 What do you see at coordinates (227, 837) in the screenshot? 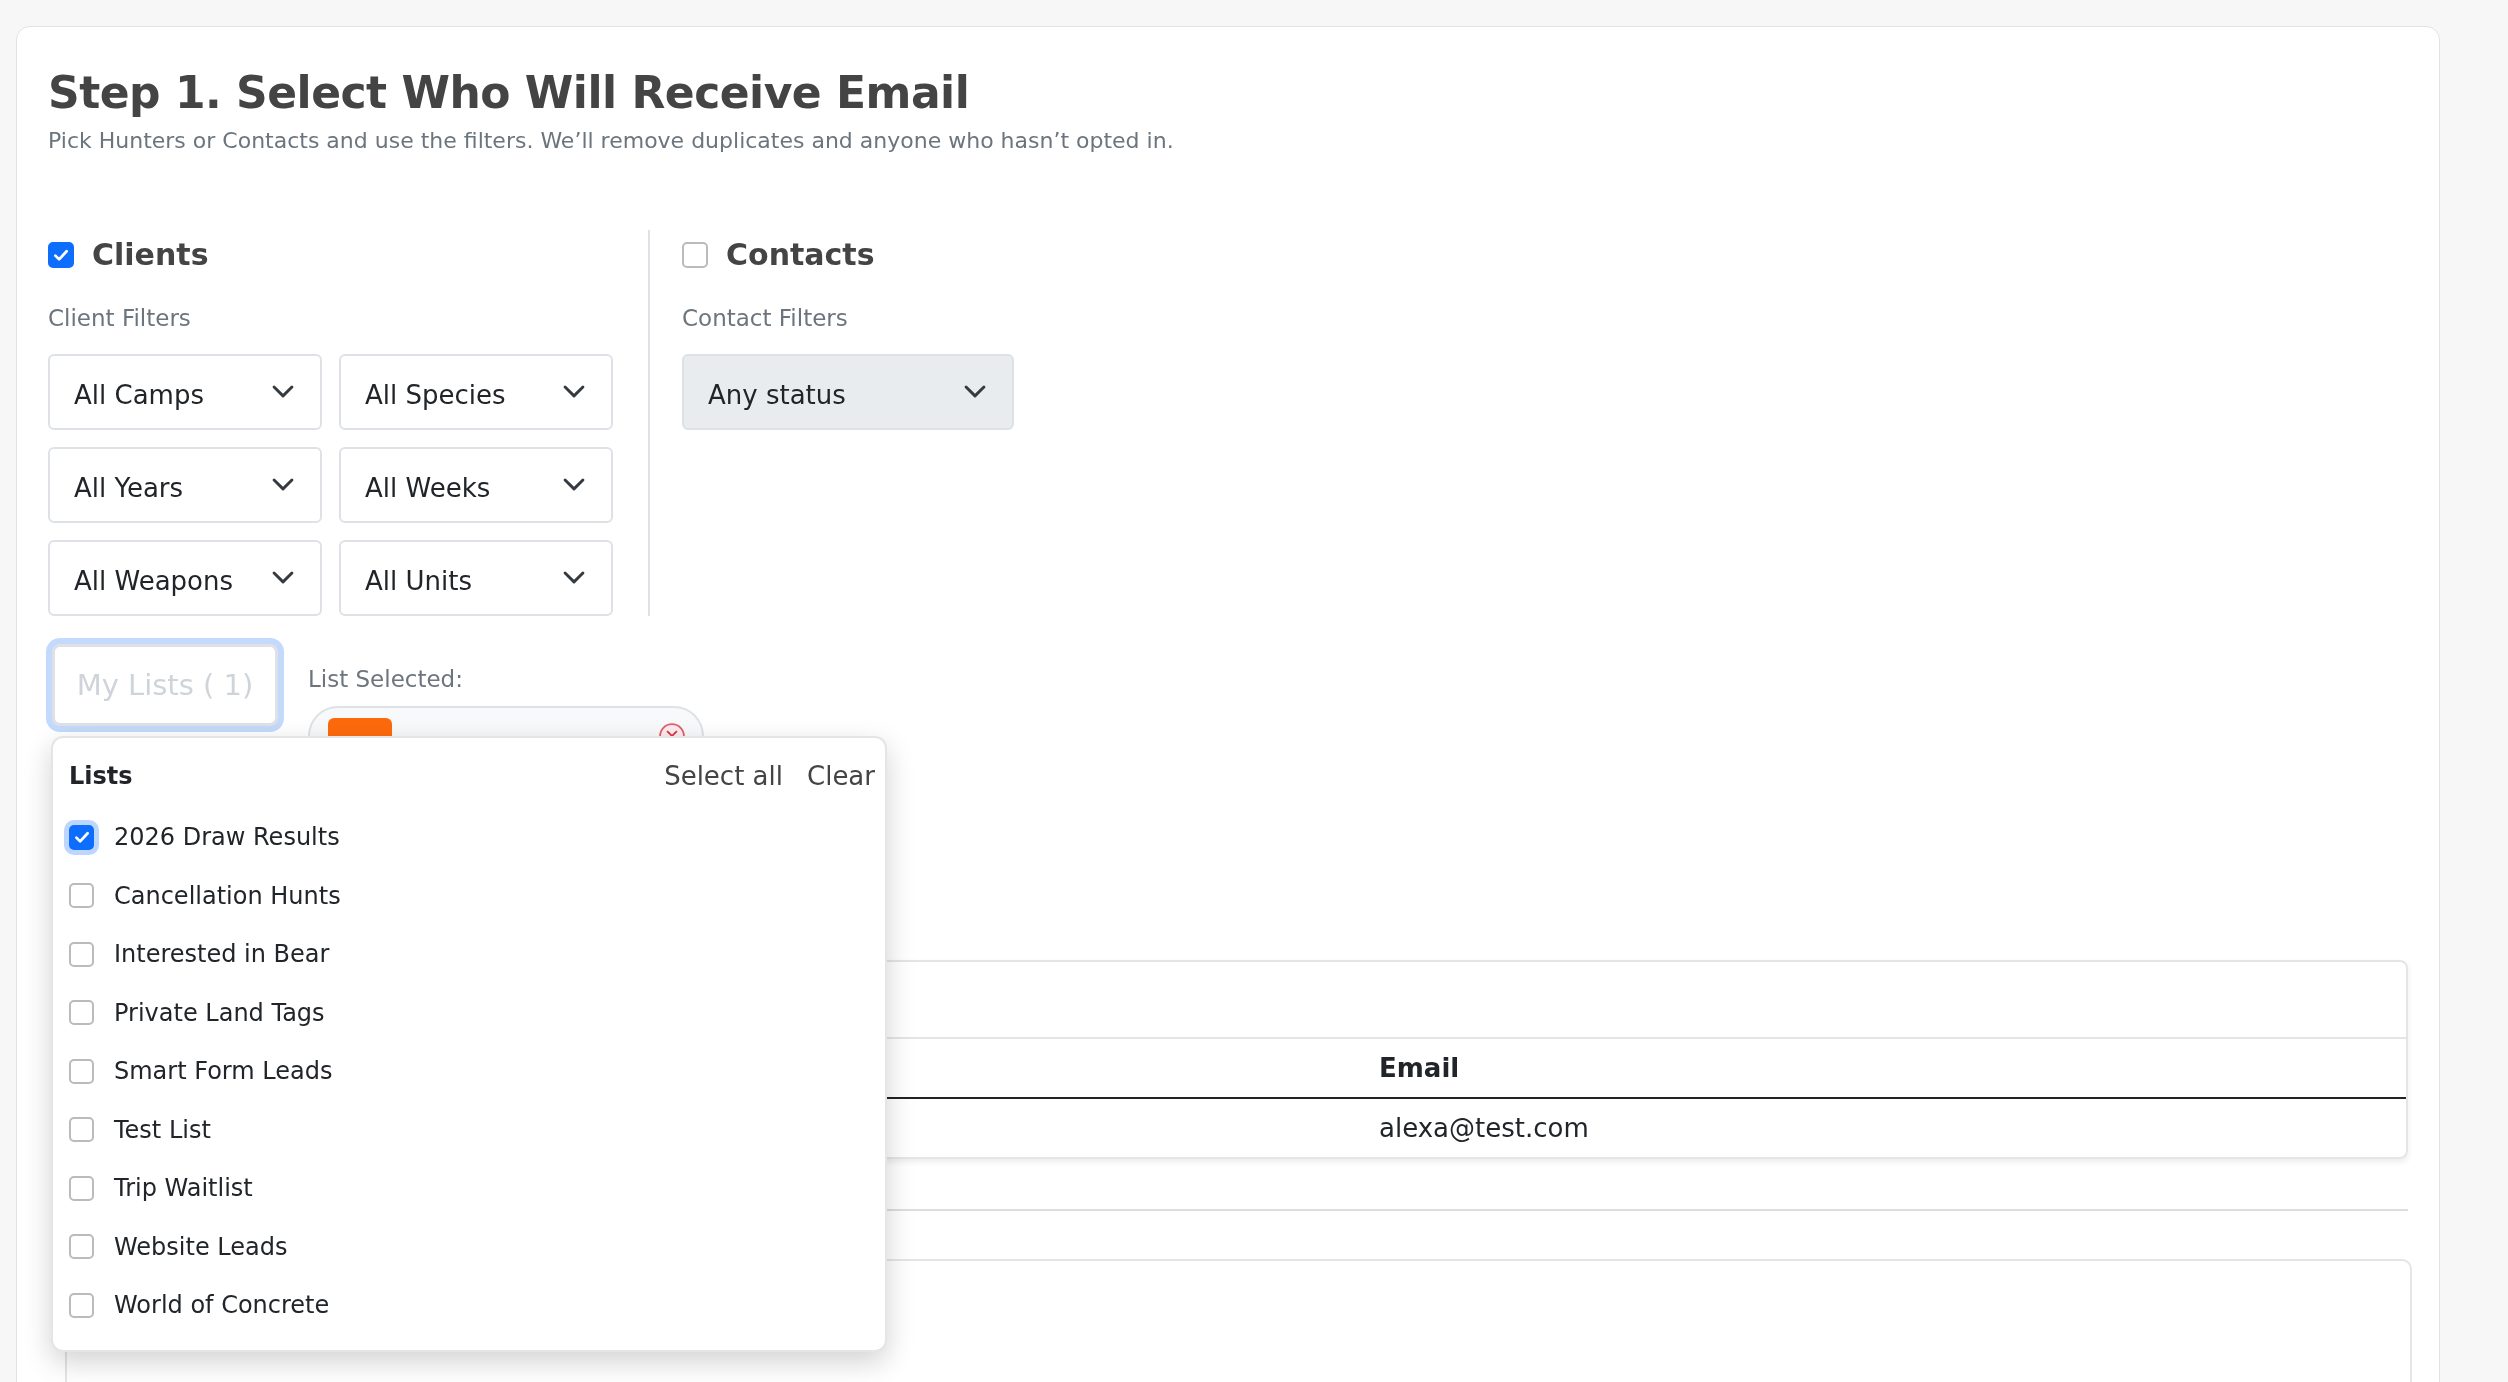
I see `list-option: 2026 Draw Results` at bounding box center [227, 837].